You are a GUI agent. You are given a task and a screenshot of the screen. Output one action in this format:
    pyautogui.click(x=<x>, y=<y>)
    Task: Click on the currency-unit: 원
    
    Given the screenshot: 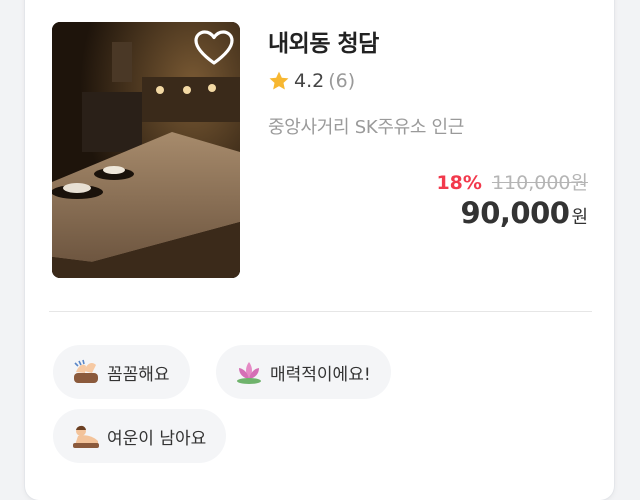 What is the action you would take?
    pyautogui.click(x=579, y=217)
    